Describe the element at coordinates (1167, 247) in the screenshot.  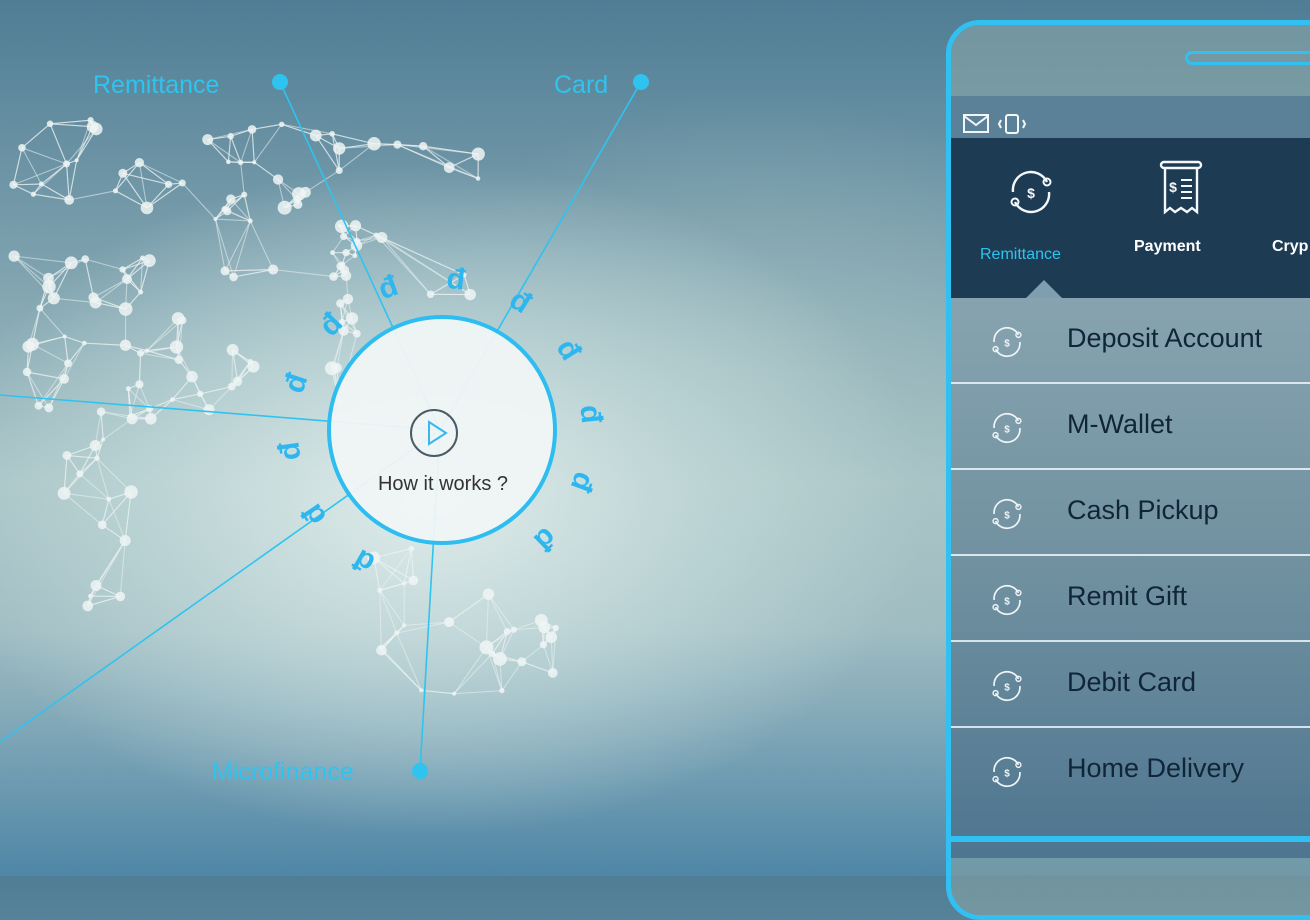
I see `tab-payment-label: Payment` at that location.